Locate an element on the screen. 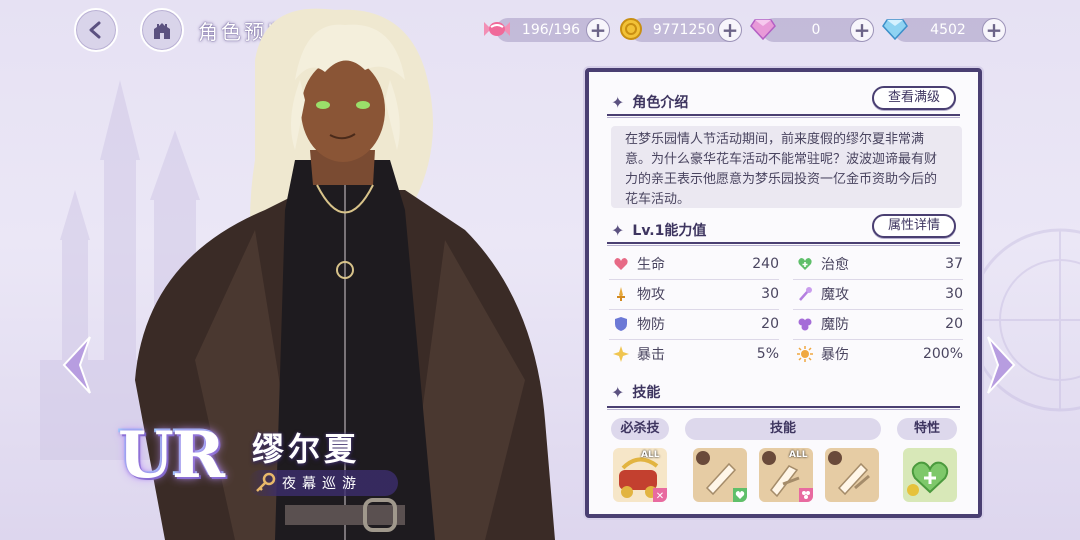 Image resolution: width=1080 pixels, height=540 pixels. heal-heart-icon is located at coordinates (805, 264).